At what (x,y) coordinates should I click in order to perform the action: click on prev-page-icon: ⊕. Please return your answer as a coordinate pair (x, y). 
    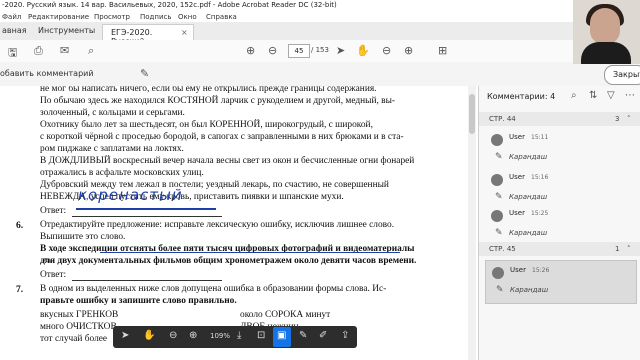
    Looking at the image, I should click on (250, 50).